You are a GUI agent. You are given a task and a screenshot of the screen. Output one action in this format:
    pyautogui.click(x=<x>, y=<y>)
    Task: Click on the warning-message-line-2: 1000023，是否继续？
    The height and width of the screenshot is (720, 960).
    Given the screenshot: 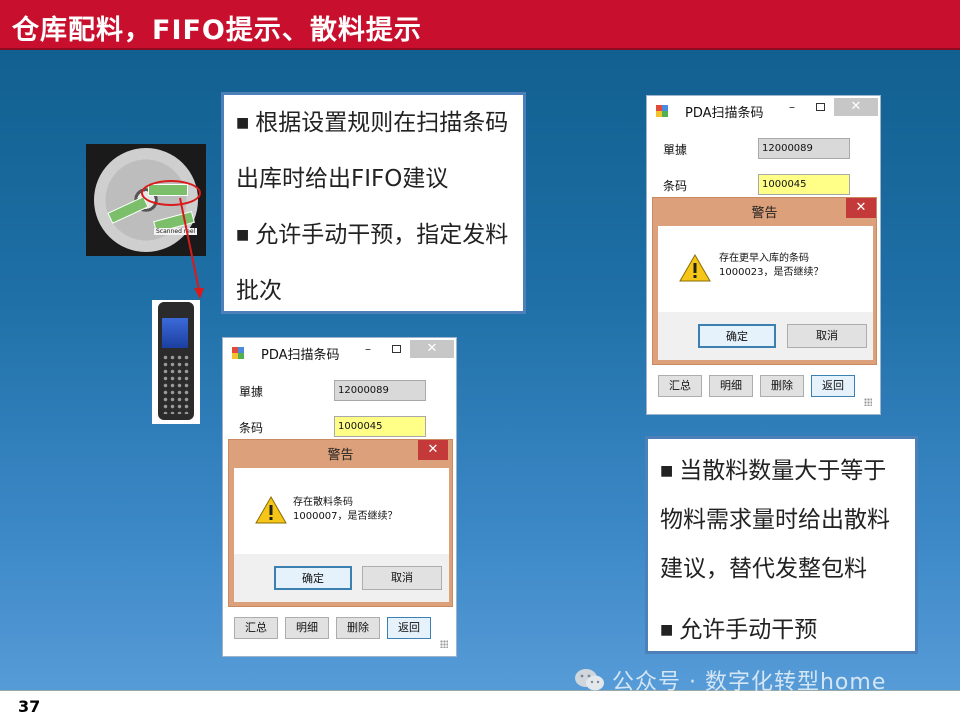 What is the action you would take?
    pyautogui.click(x=771, y=272)
    